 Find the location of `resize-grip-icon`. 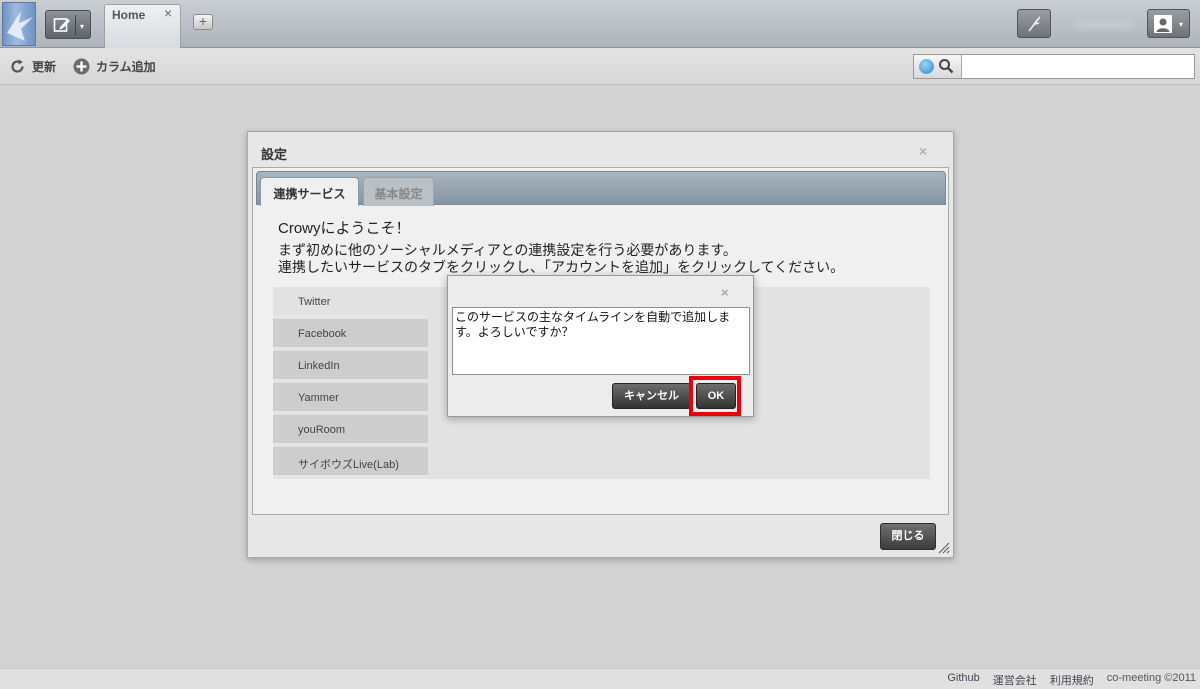

resize-grip-icon is located at coordinates (944, 548).